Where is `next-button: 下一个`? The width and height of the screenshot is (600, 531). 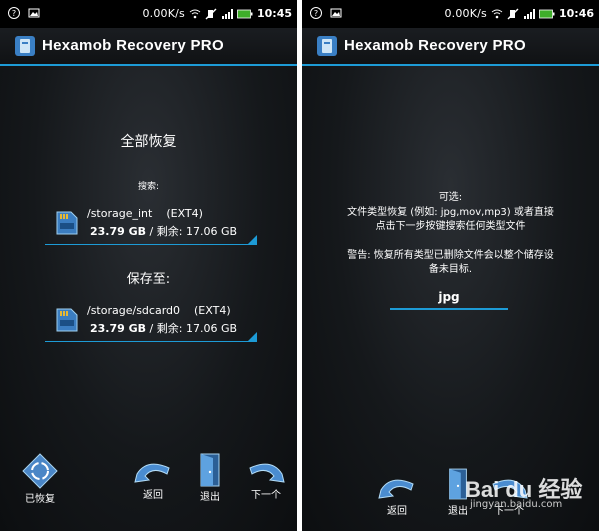 next-button: 下一个 is located at coordinates (266, 478).